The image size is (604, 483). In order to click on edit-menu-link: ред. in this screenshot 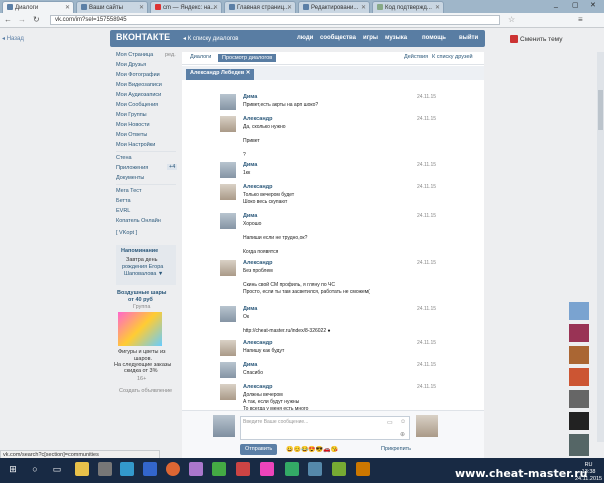, I will do `click(170, 55)`.